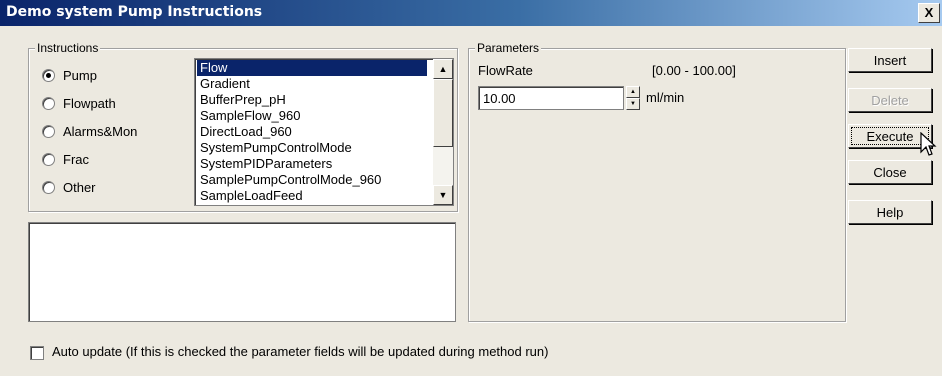 The height and width of the screenshot is (376, 942). I want to click on scroll-down-icon: ▼, so click(443, 195).